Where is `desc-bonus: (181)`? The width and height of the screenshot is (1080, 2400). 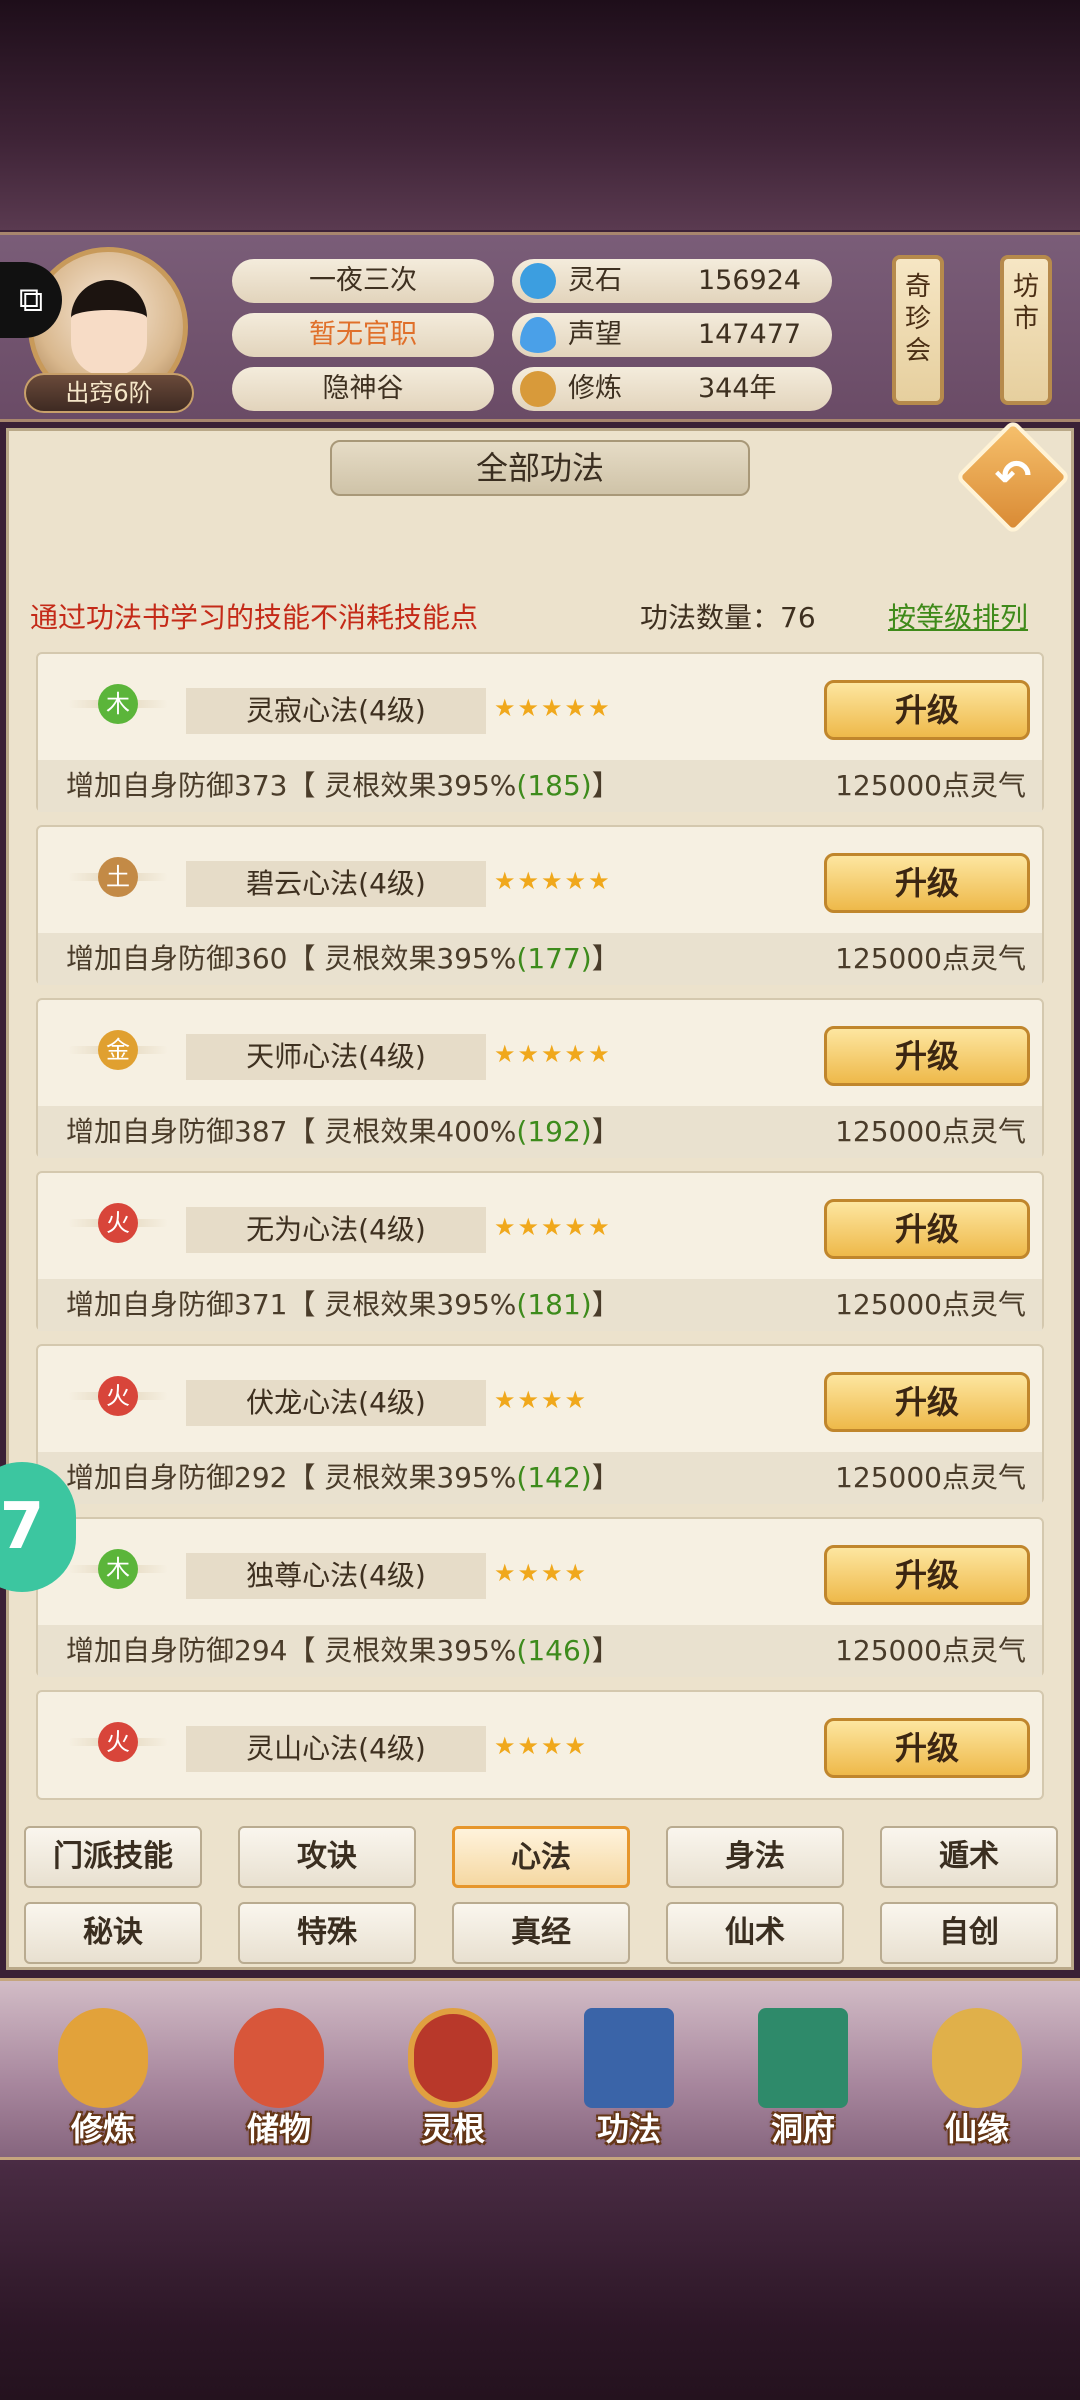 desc-bonus: (181) is located at coordinates (554, 1304).